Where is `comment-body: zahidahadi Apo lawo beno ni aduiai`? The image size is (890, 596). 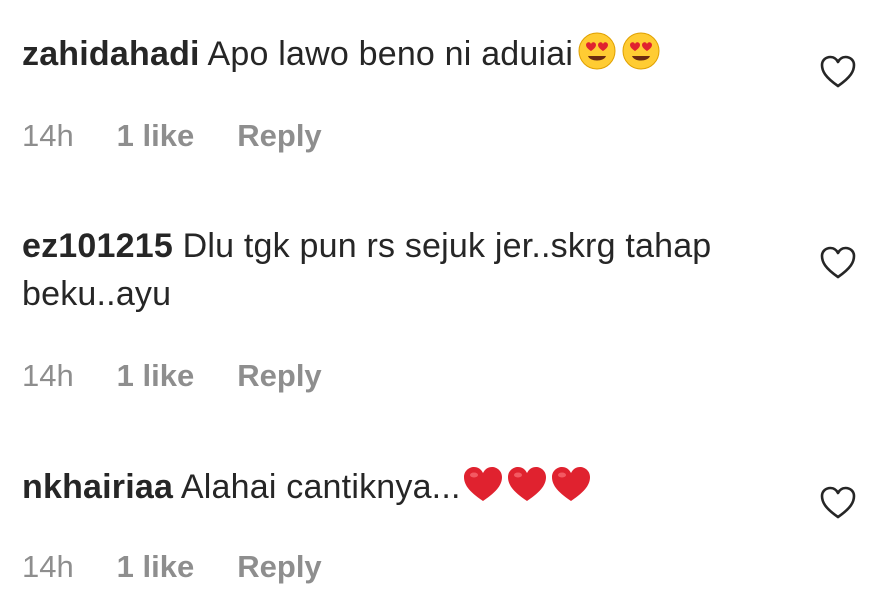 comment-body: zahidahadi Apo lawo beno ni aduiai is located at coordinates (412, 54).